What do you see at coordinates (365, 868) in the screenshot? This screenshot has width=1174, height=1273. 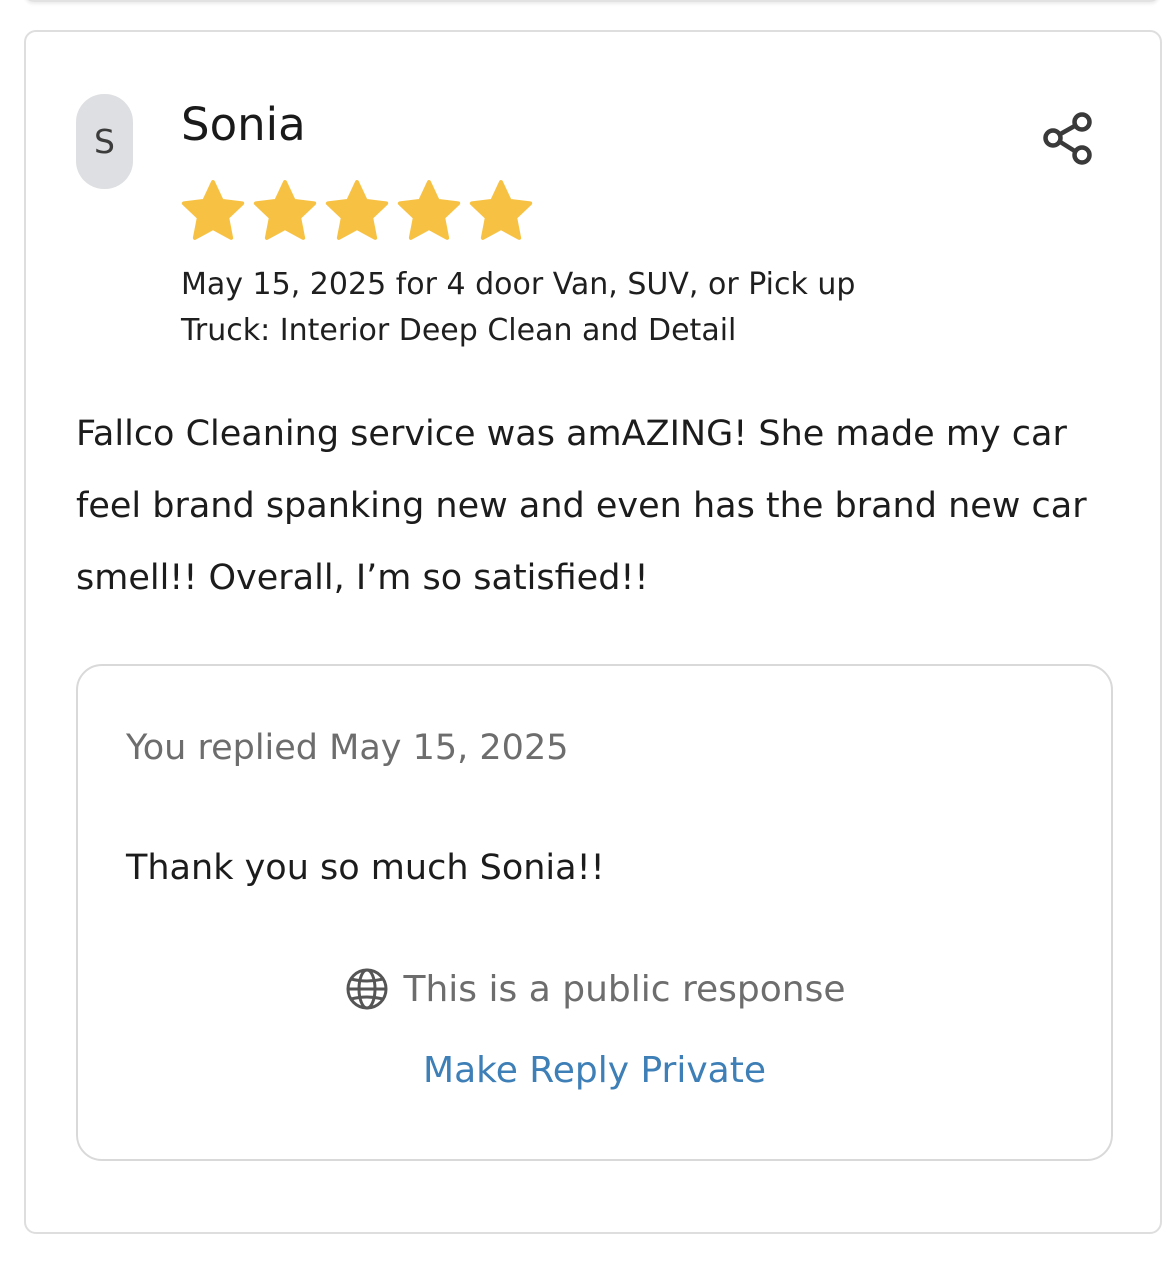 I see `reply-text: Thank you so much Sonia!!` at bounding box center [365, 868].